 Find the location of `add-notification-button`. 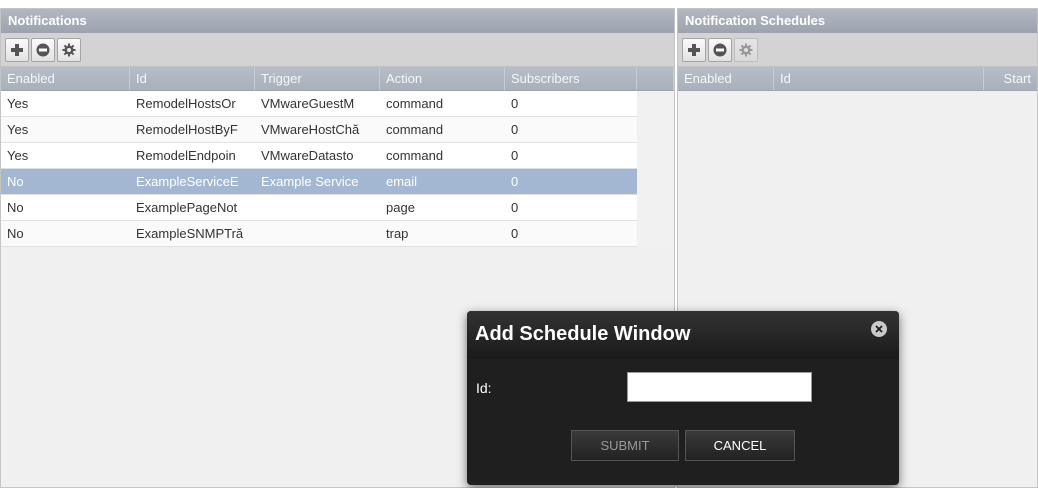

add-notification-button is located at coordinates (17, 50).